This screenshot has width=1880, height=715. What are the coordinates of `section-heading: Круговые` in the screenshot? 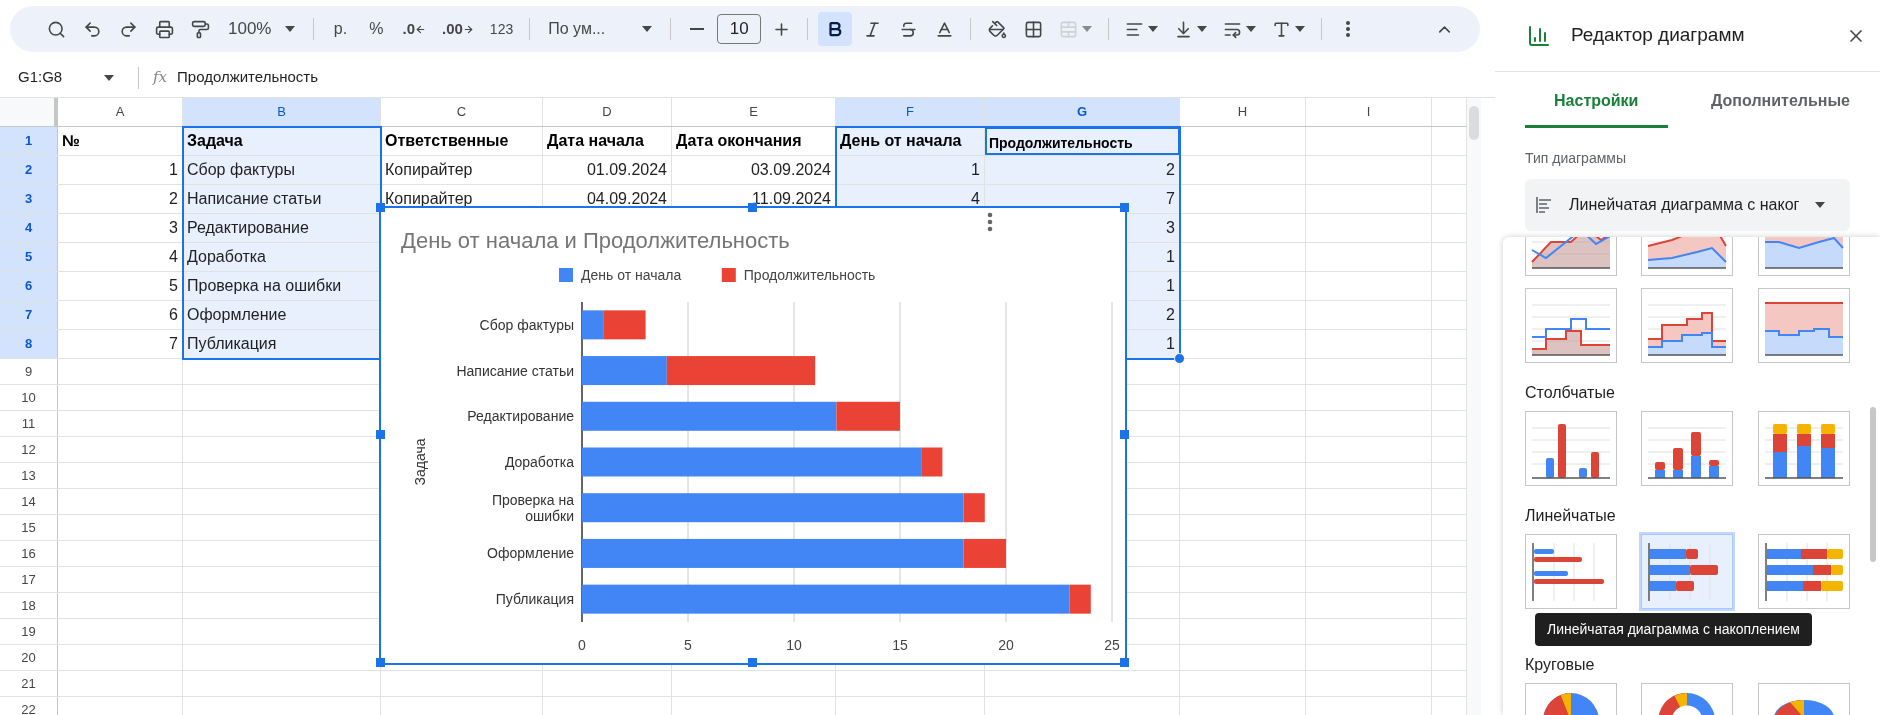 It's located at (1560, 665).